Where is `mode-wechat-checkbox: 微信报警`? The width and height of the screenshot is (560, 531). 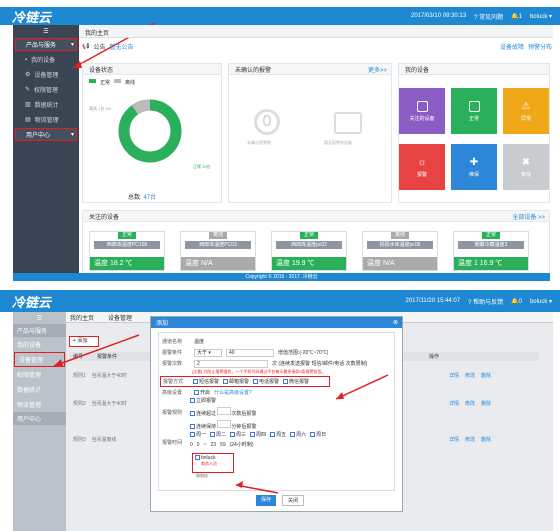 mode-wechat-checkbox: 微信报警 is located at coordinates (296, 381).